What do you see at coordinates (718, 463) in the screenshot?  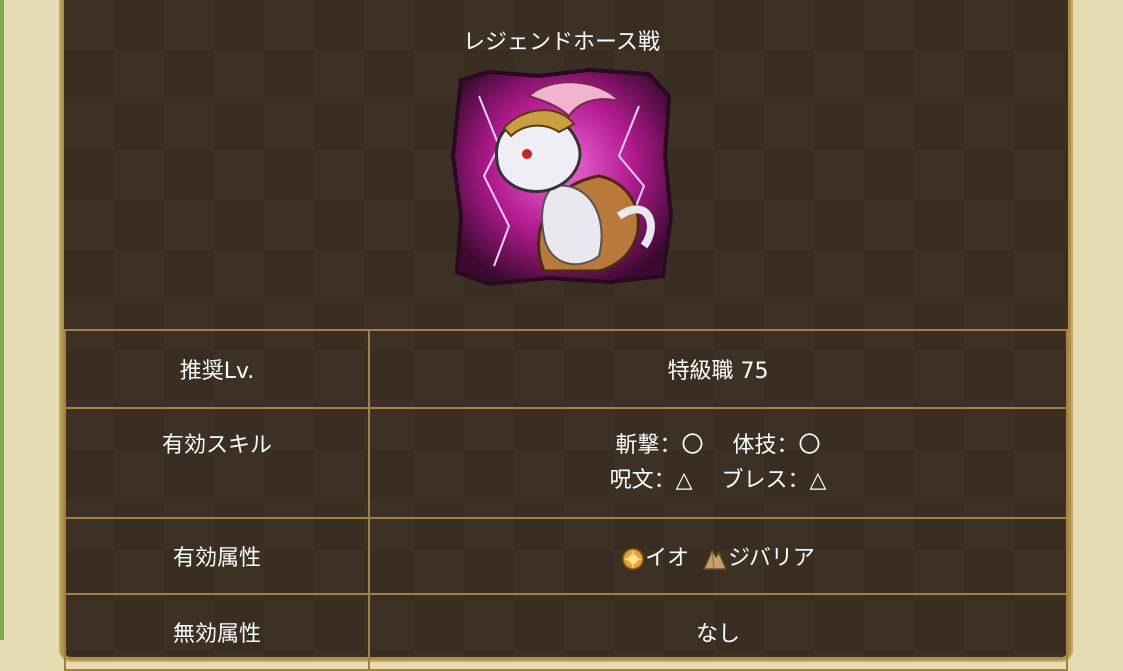 I see `skills-value: 斬撃：〇 体技：〇 呪文：△ ブレス：△` at bounding box center [718, 463].